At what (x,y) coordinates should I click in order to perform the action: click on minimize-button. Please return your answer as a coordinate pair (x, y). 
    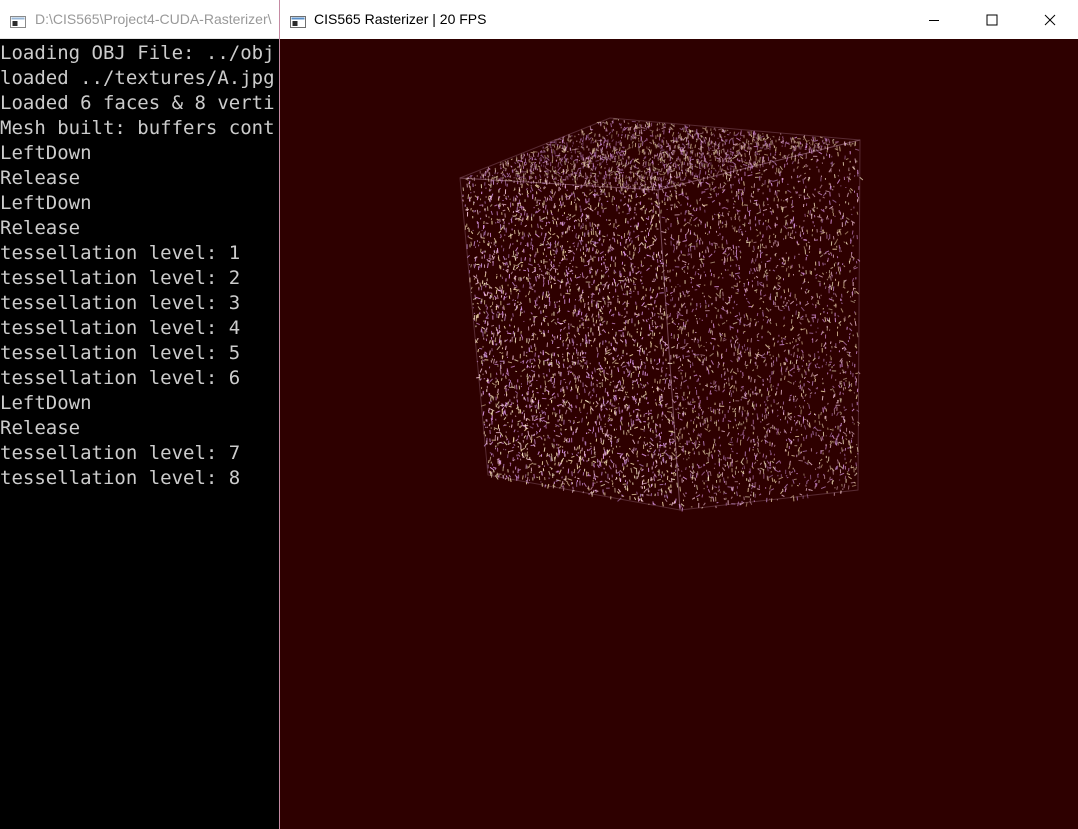
    Looking at the image, I should click on (934, 19).